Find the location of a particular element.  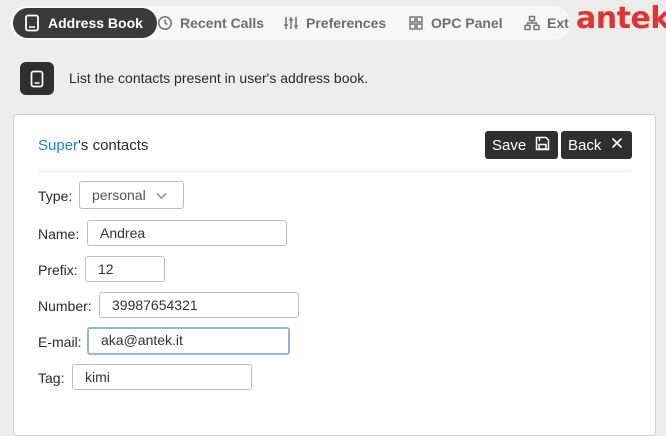

close-icon is located at coordinates (617, 145).